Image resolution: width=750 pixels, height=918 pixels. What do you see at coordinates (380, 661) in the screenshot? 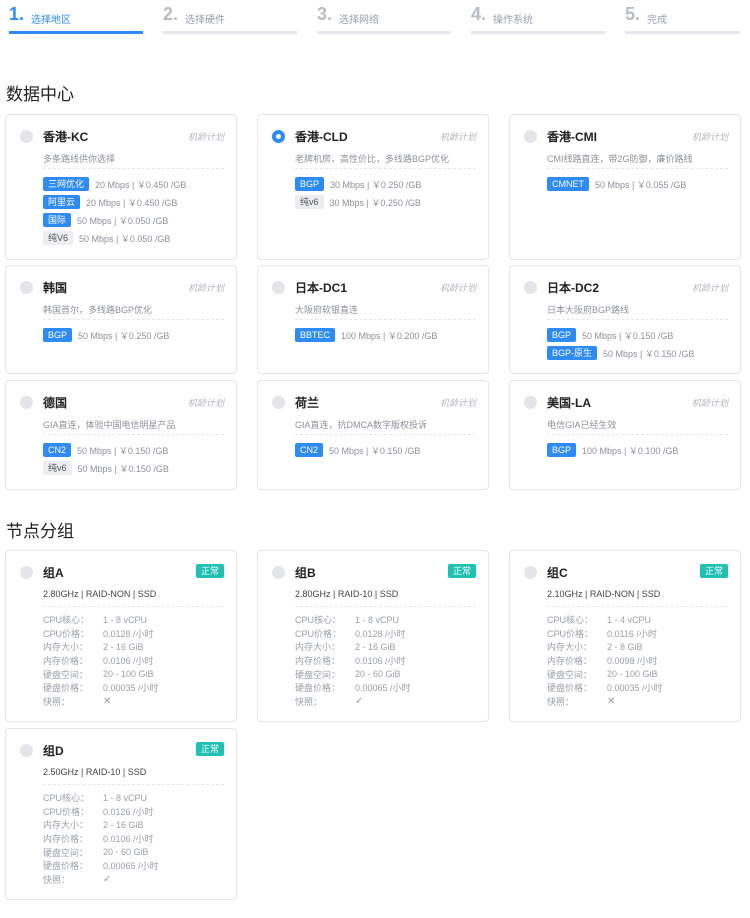
I see `spec-value: 0.0106 /小时` at bounding box center [380, 661].